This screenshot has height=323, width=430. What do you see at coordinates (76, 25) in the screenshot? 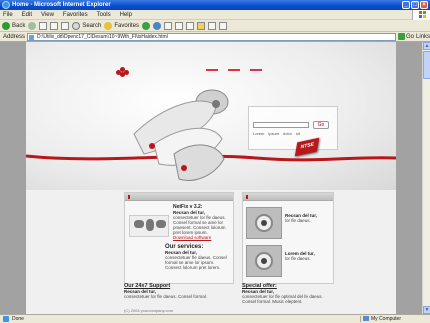
I see `search-icon` at bounding box center [76, 25].